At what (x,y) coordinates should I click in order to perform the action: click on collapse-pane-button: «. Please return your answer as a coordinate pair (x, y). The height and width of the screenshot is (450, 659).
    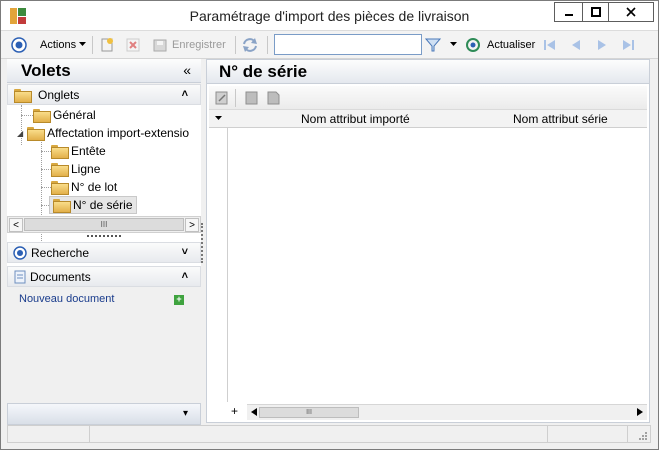
    Looking at the image, I should click on (187, 70).